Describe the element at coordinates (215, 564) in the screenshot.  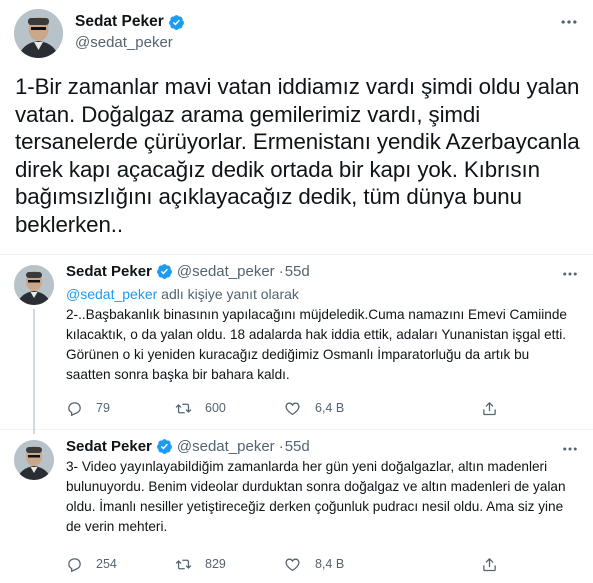
I see `retweet-count: 829` at that location.